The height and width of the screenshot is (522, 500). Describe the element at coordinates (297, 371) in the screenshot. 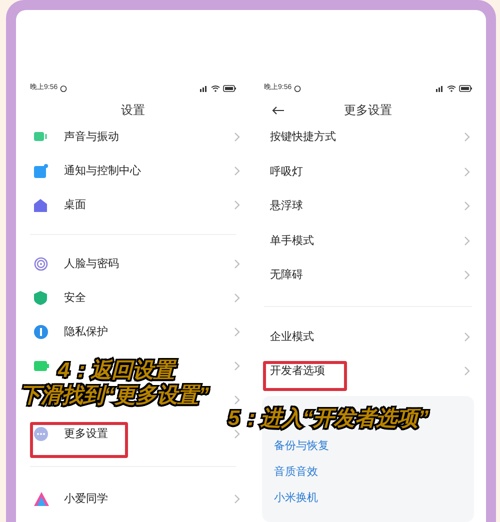

I see `item-label: 开发者选项` at that location.